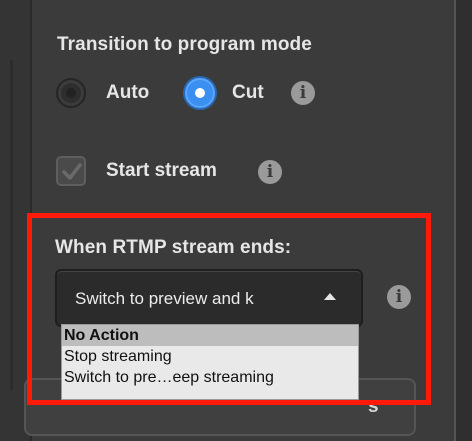 This screenshot has height=441, width=472. I want to click on left-panel-divider, so click(11, 225).